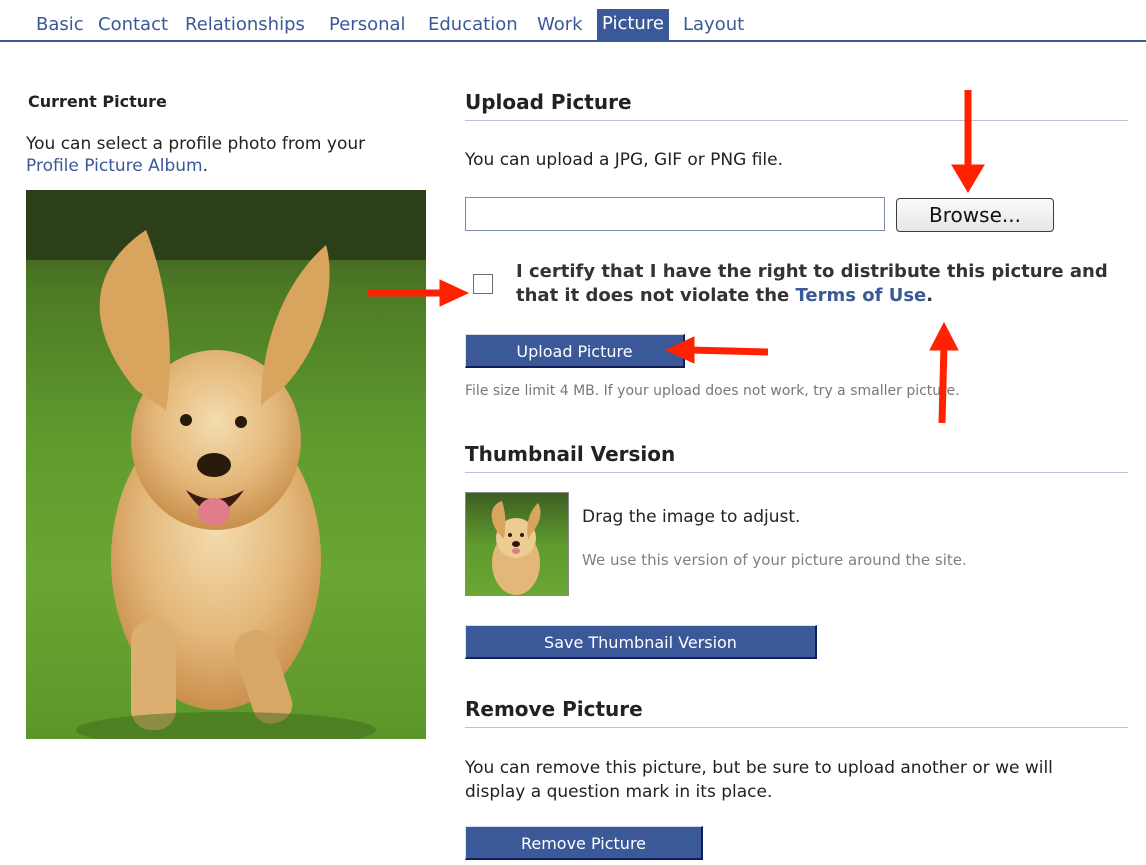 The width and height of the screenshot is (1146, 865). What do you see at coordinates (454, 293) in the screenshot?
I see `arrow-to-checkbox-head-icon` at bounding box center [454, 293].